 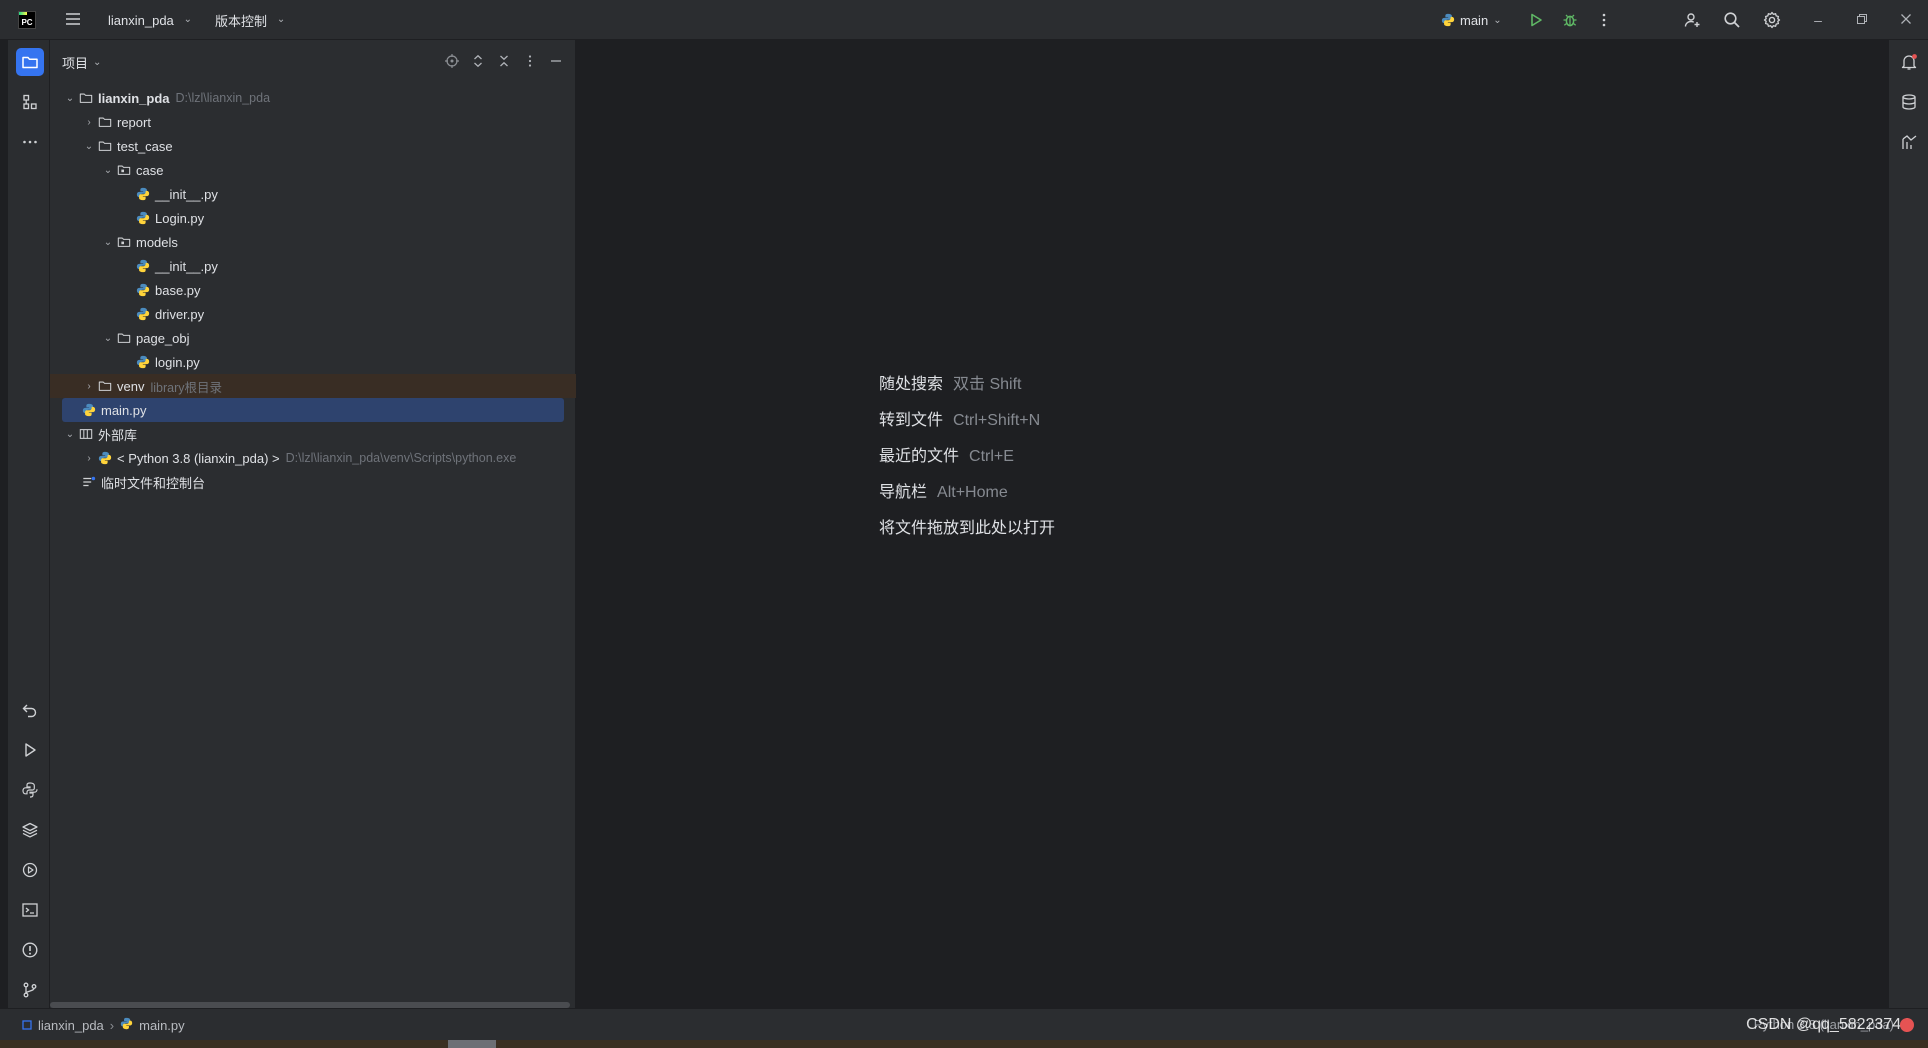 What do you see at coordinates (1604, 20) in the screenshot?
I see `more-actions-icon` at bounding box center [1604, 20].